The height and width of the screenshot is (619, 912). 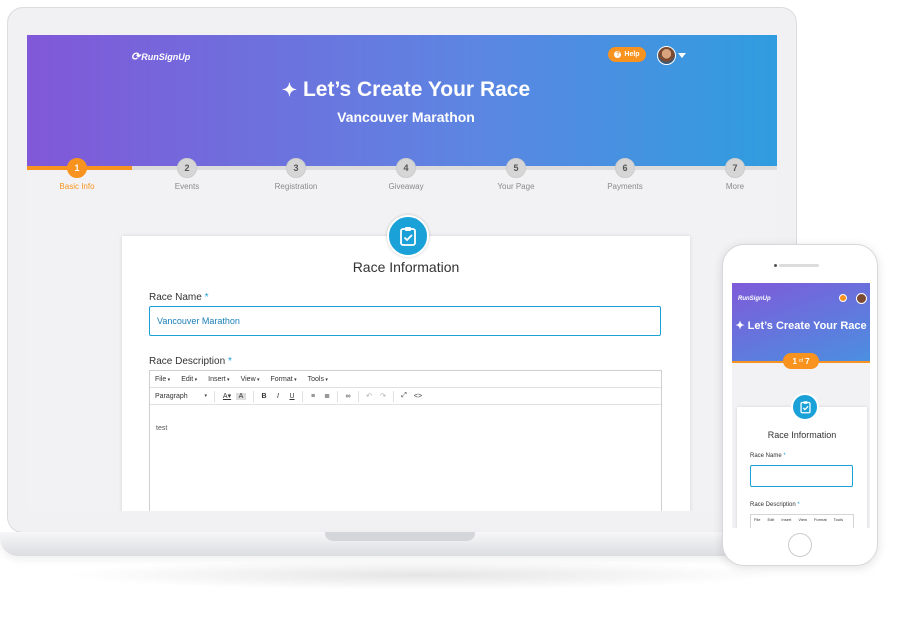 What do you see at coordinates (406, 186) in the screenshot?
I see `step-label: Giveaway` at bounding box center [406, 186].